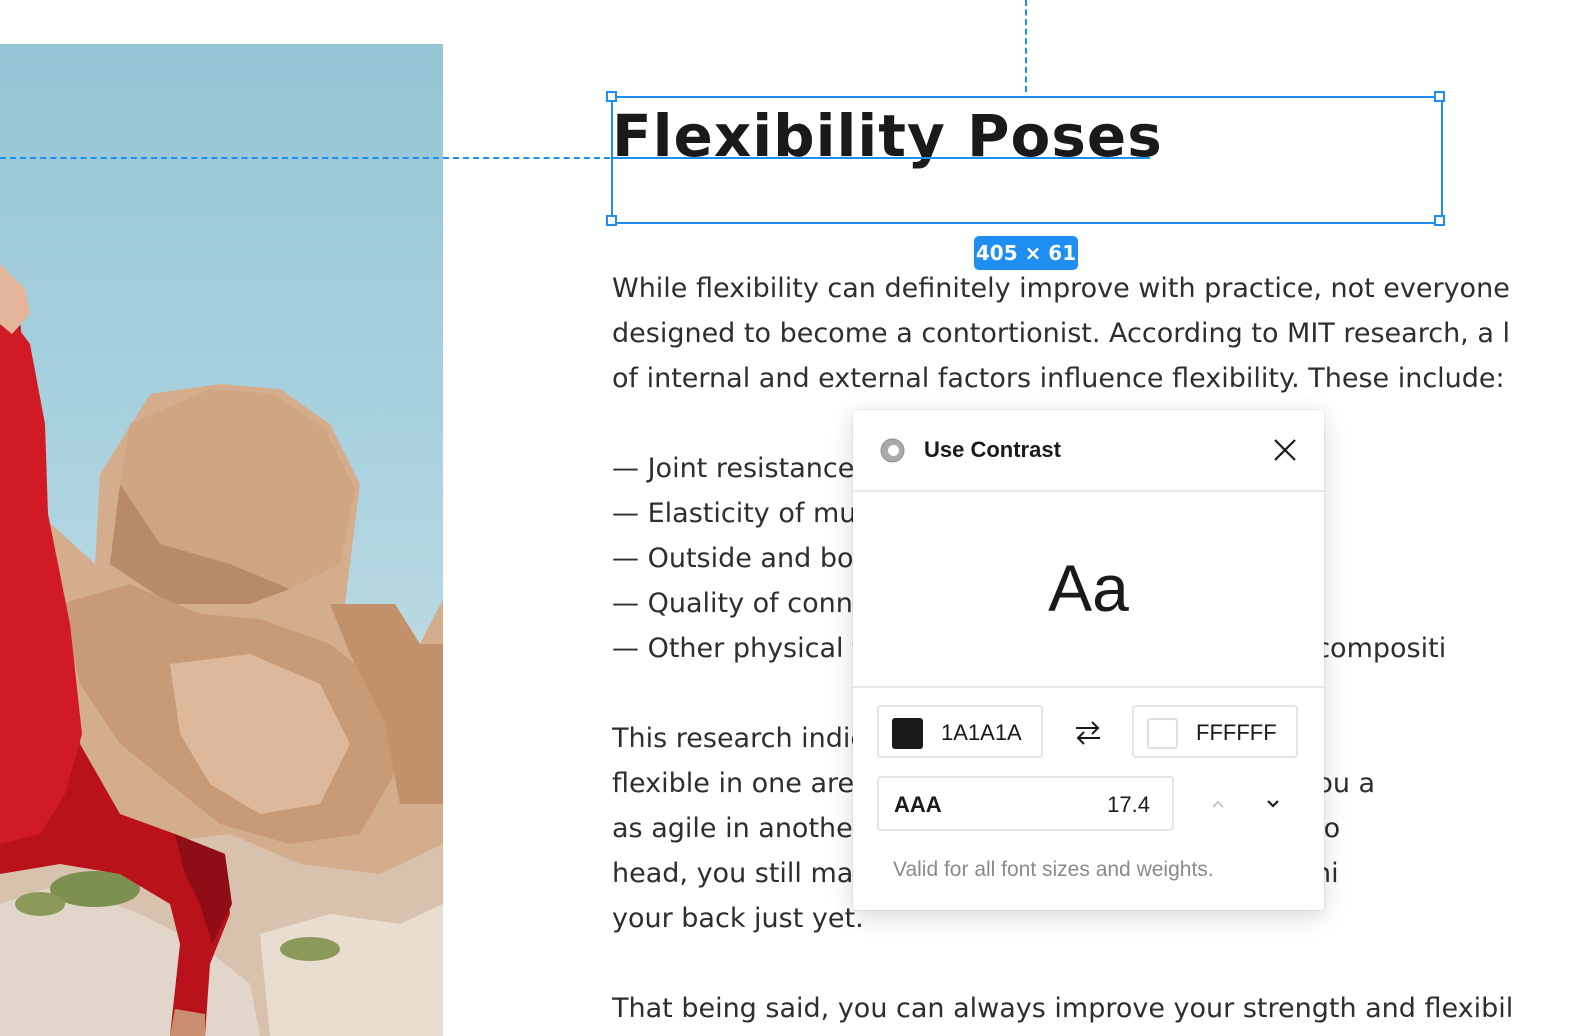 The width and height of the screenshot is (1584, 1036). Describe the element at coordinates (1025, 803) in the screenshot. I see `wcag-level-field: AAA 17.4` at that location.